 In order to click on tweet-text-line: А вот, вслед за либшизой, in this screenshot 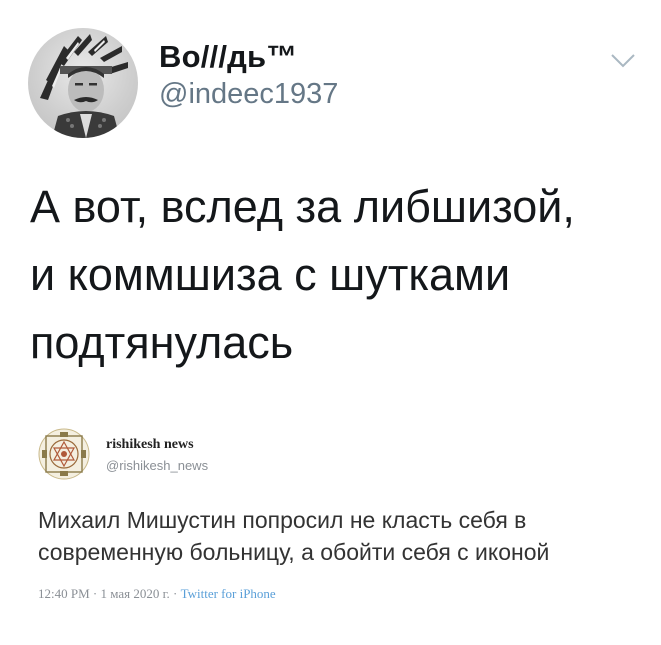, I will do `click(302, 206)`.